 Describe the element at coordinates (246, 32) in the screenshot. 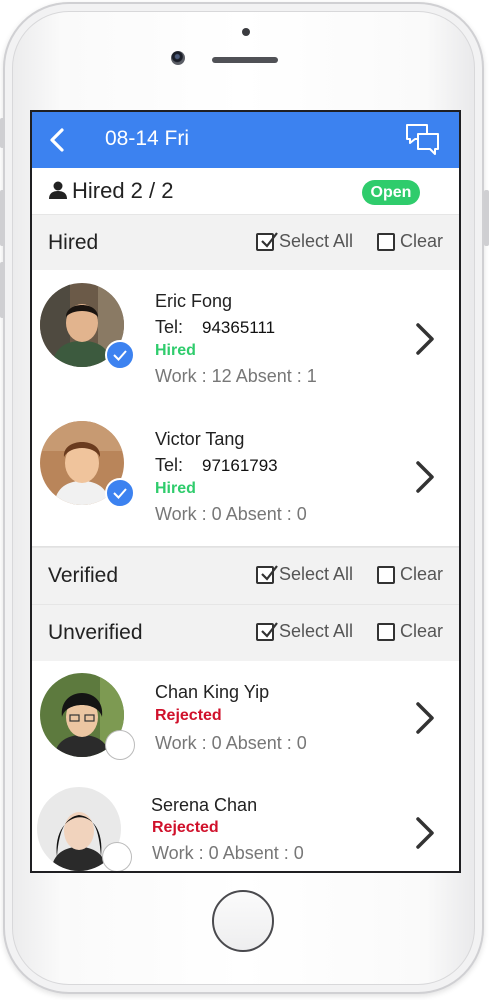

I see `proximity-sensor` at that location.